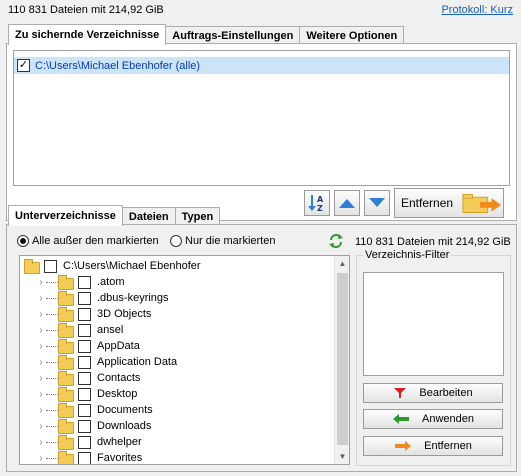  I want to click on scroll-up-icon: ▲, so click(342, 263).